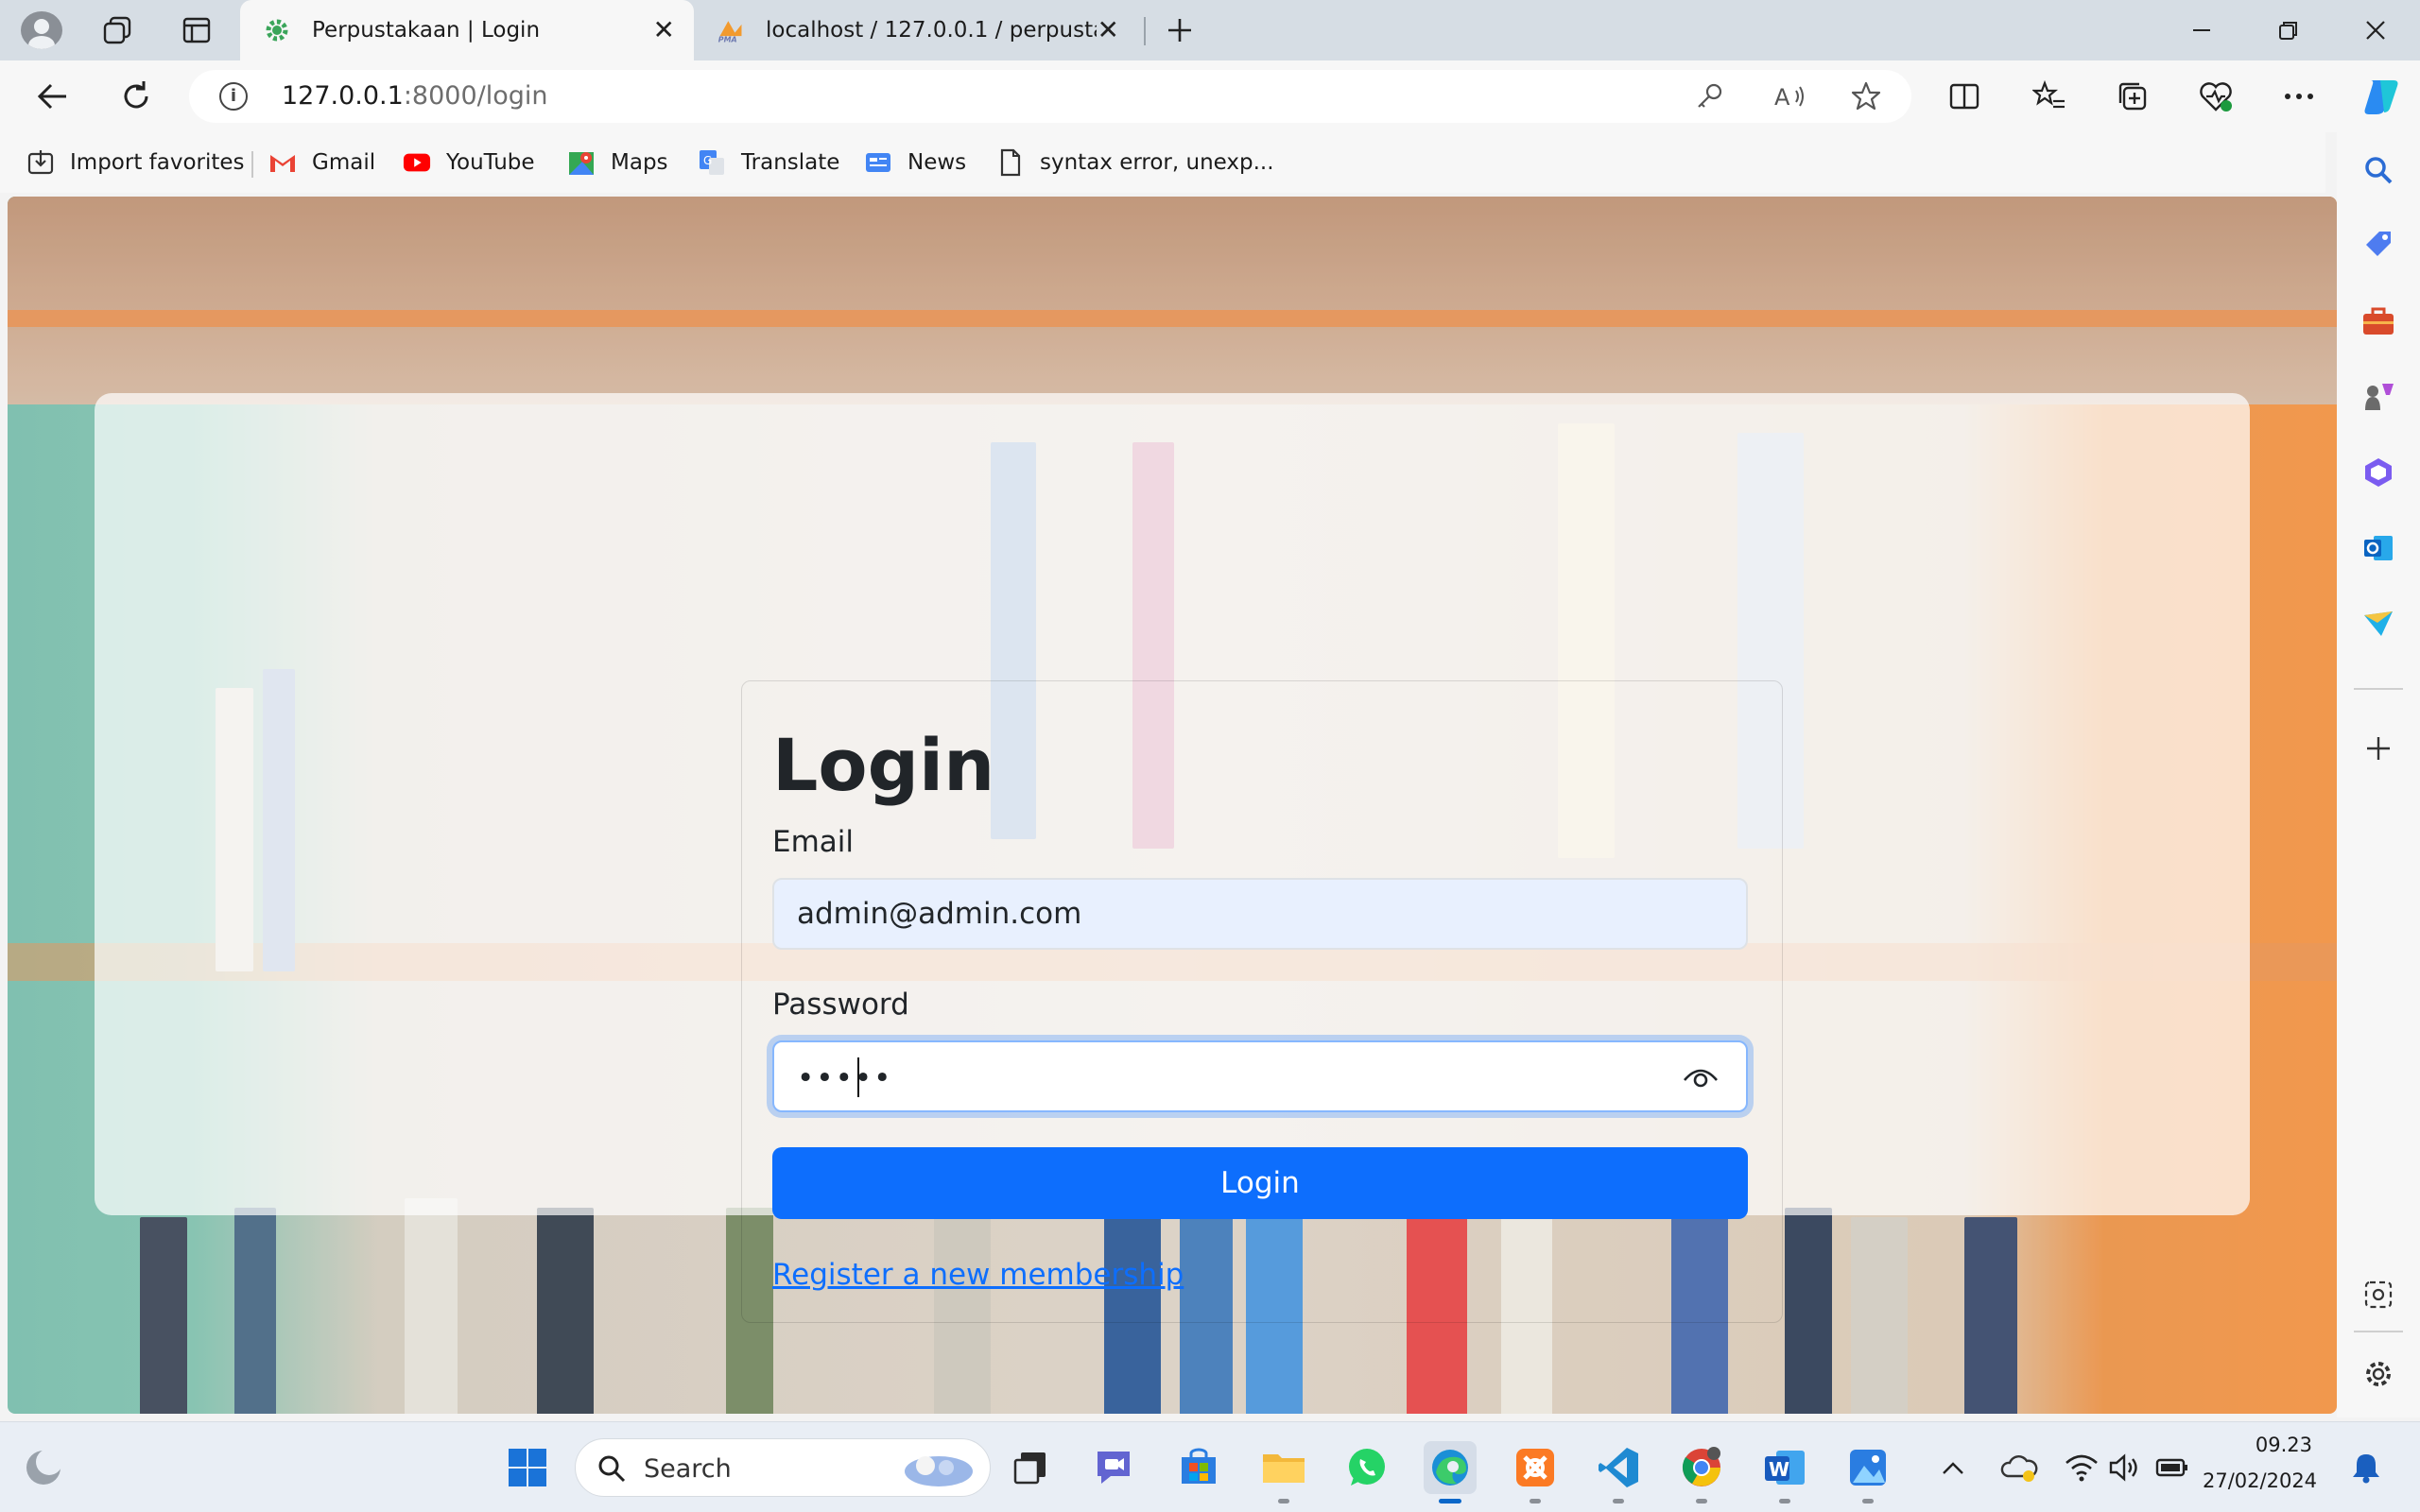  What do you see at coordinates (2125, 1467) in the screenshot?
I see `volume-icon` at bounding box center [2125, 1467].